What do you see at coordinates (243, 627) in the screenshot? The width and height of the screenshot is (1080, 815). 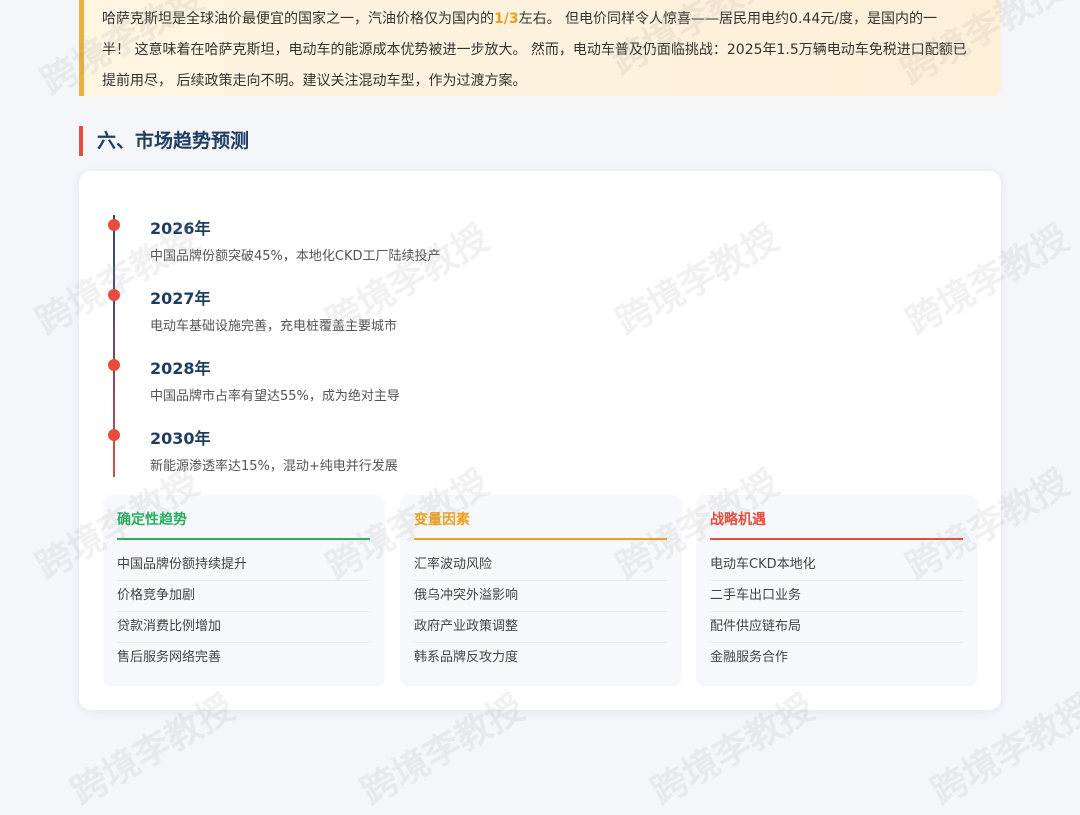 I see `list-item: 贷款消费比例增加` at bounding box center [243, 627].